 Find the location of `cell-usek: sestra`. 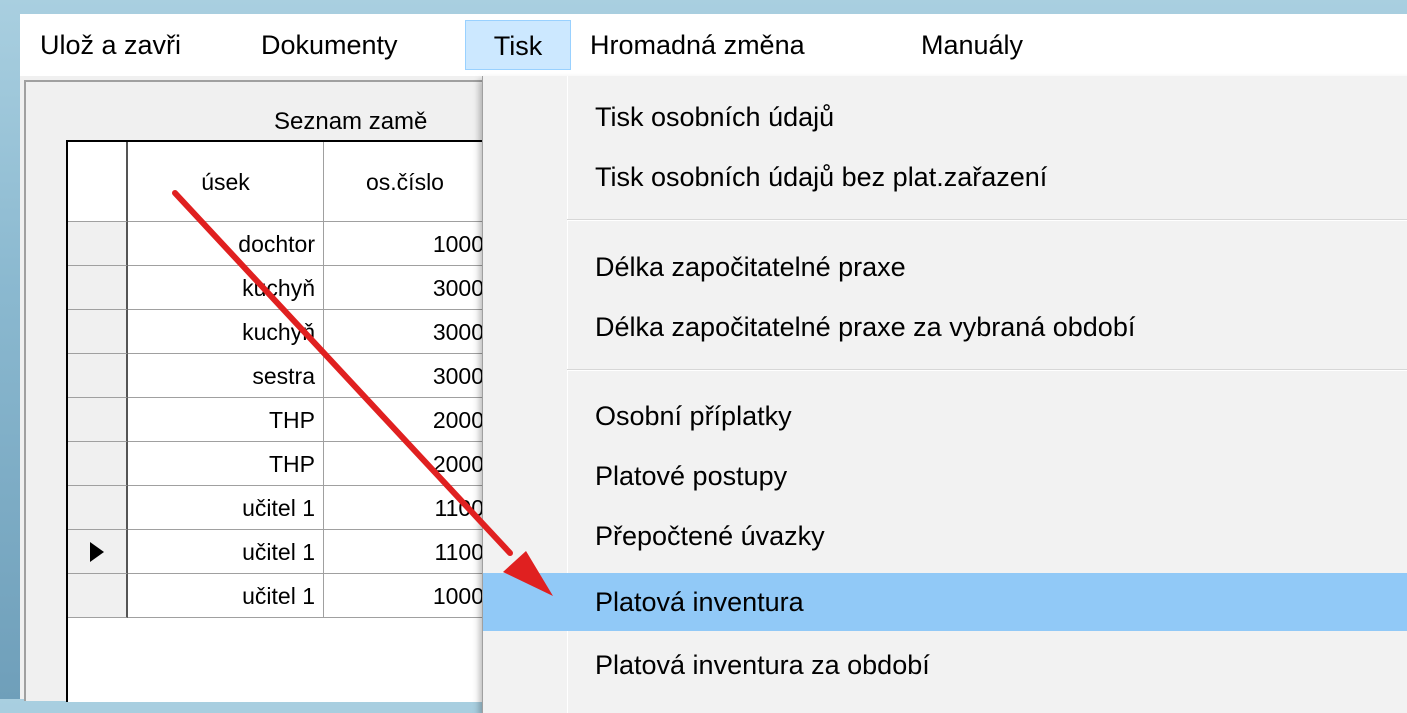

cell-usek: sestra is located at coordinates (226, 376).